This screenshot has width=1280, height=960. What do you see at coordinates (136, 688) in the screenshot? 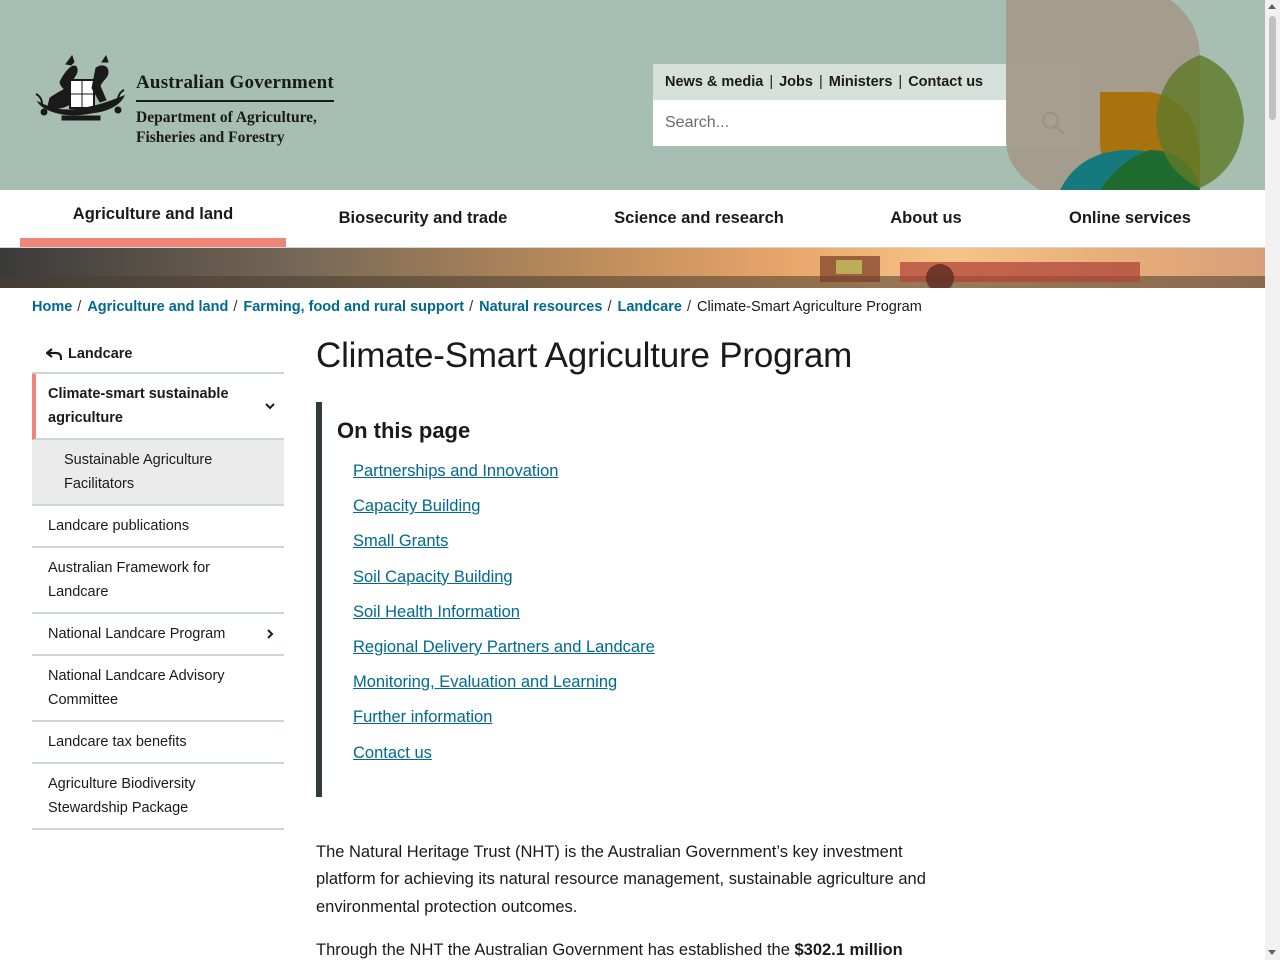
I see `sidebar-item-label: National Landcare Advisory Committee` at bounding box center [136, 688].